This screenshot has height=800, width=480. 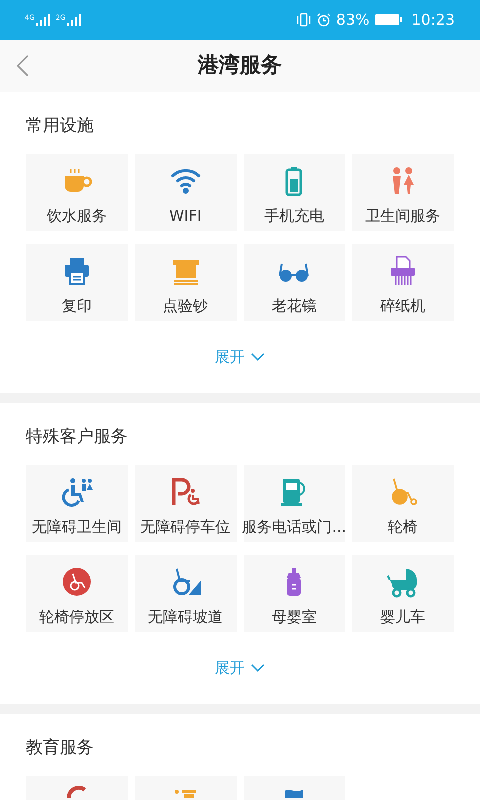 What do you see at coordinates (403, 216) in the screenshot?
I see `tile-label: 卫生间服务` at bounding box center [403, 216].